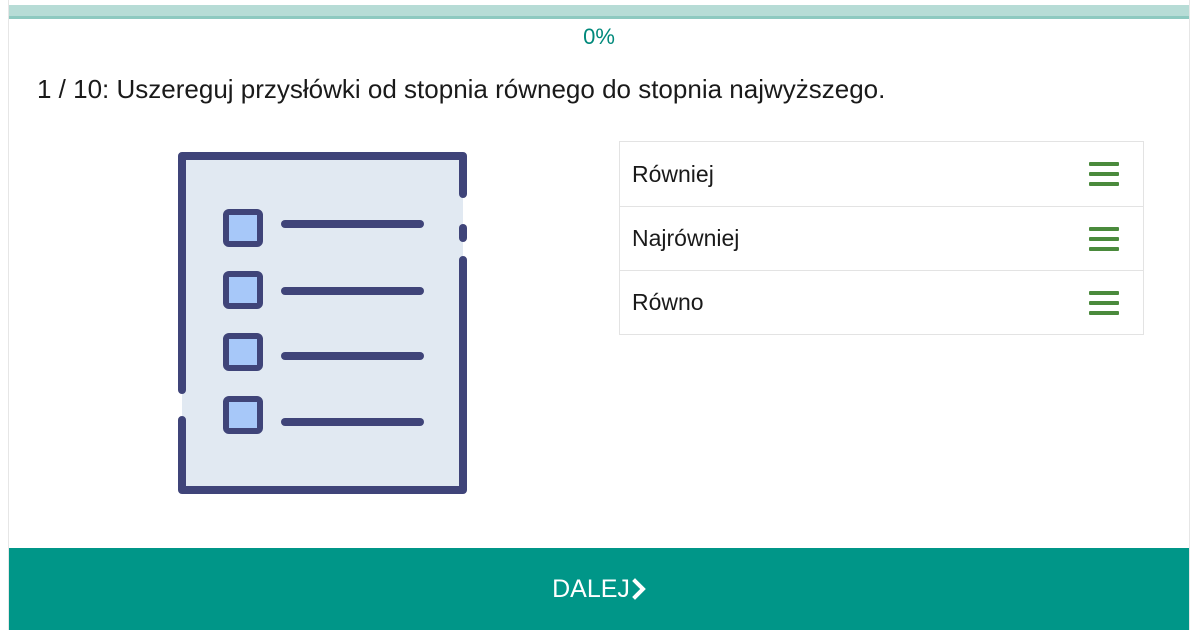  What do you see at coordinates (322, 323) in the screenshot?
I see `checklist-icon` at bounding box center [322, 323].